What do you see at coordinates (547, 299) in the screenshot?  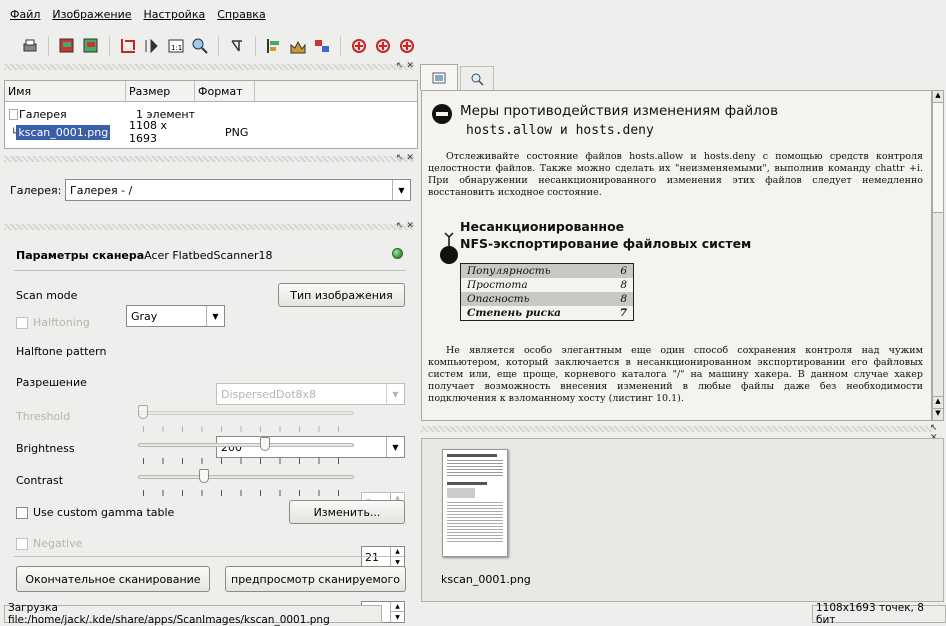 I see `risk-row: Опасность 8` at bounding box center [547, 299].